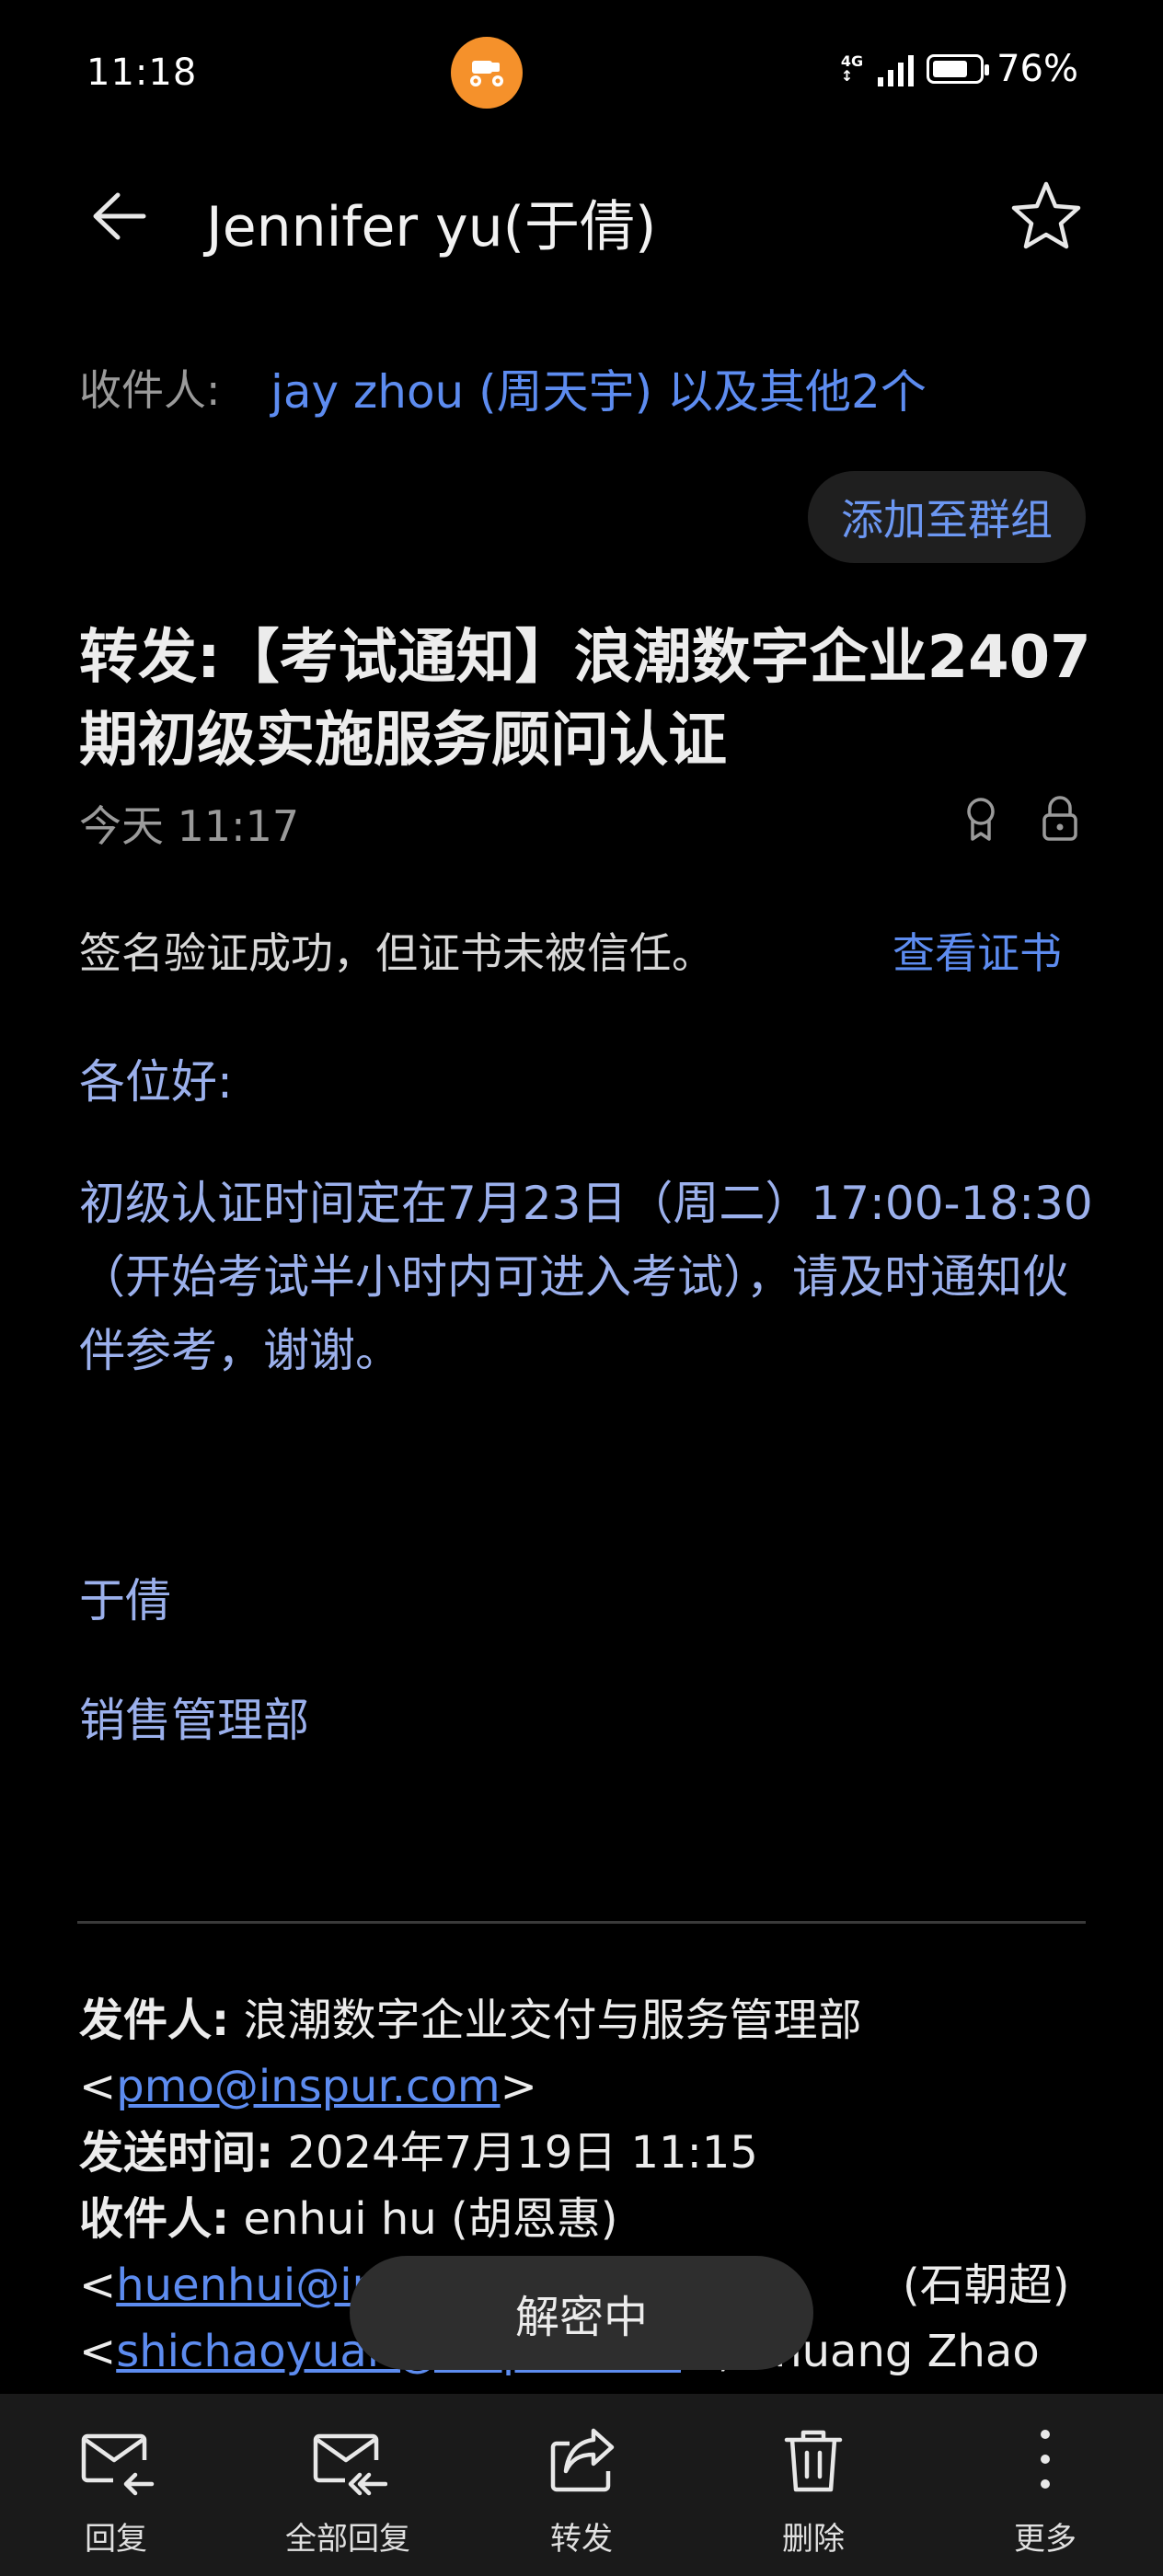 The width and height of the screenshot is (1163, 2576). I want to click on scooter-app-icon, so click(487, 73).